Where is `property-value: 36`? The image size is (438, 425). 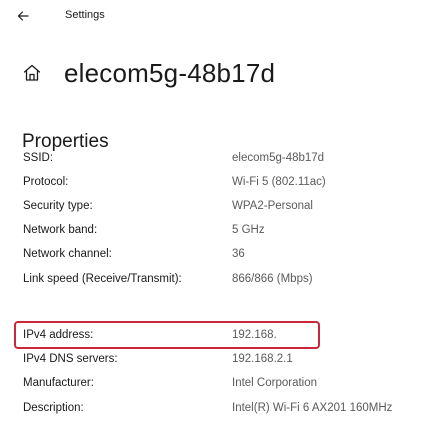 property-value: 36 is located at coordinates (238, 254).